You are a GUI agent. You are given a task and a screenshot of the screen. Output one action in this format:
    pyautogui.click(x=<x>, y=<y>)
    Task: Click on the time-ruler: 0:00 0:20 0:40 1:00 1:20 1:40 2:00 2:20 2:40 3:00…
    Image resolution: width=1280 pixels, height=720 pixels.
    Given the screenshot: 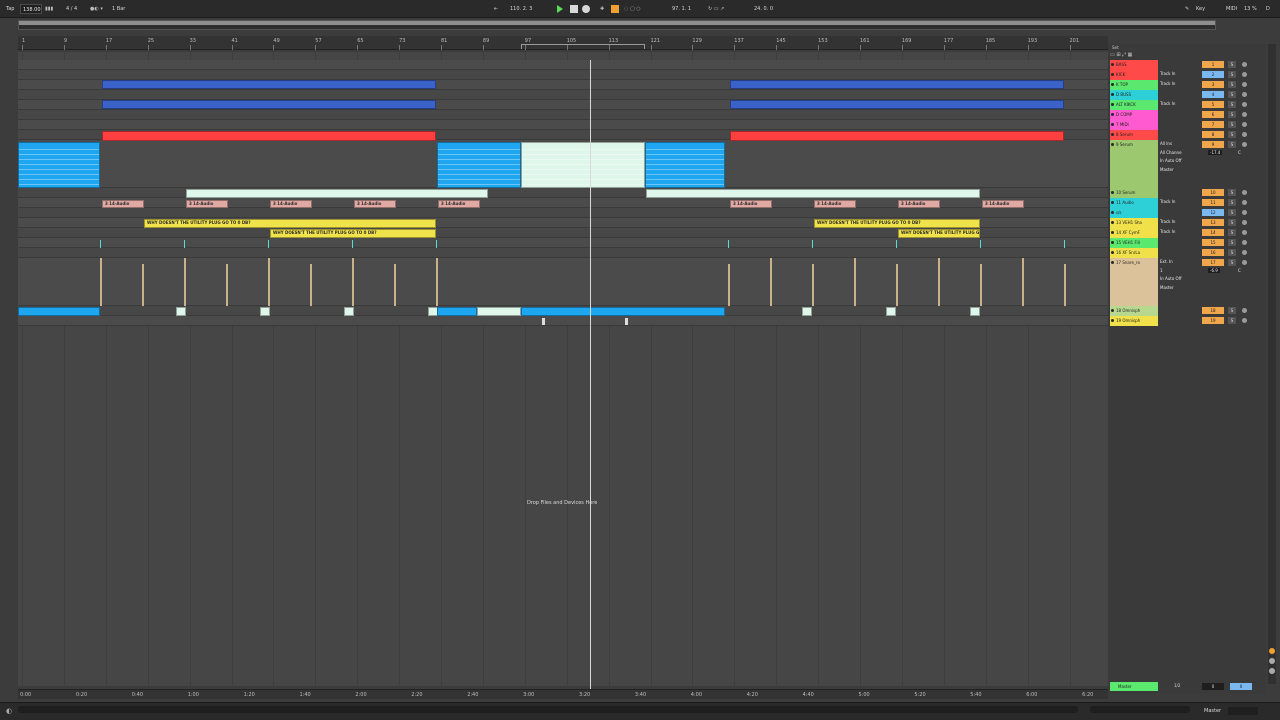 What is the action you would take?
    pyautogui.click(x=563, y=694)
    